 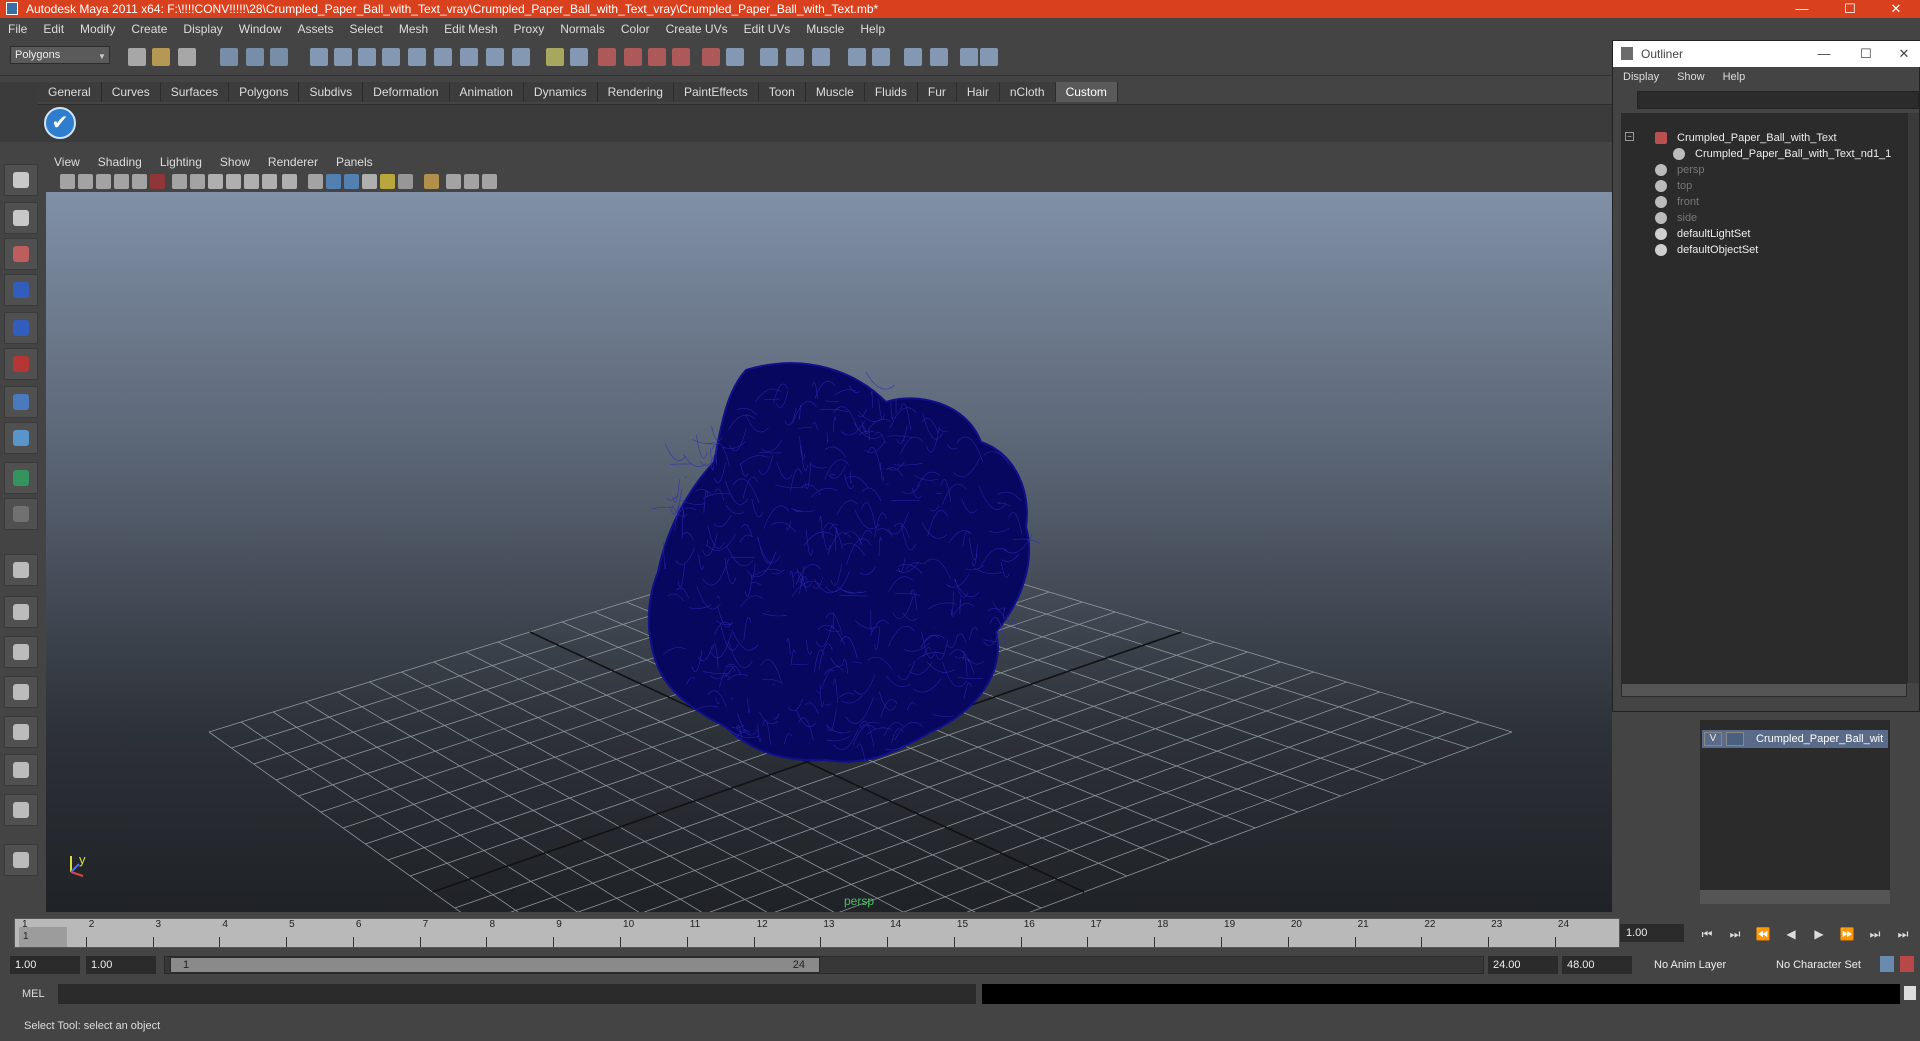 I want to click on current-time-marker: 1, so click(x=43, y=937).